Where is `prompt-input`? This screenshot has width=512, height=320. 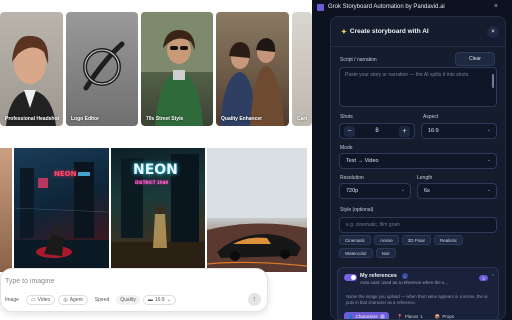
prompt-input is located at coordinates (115, 281).